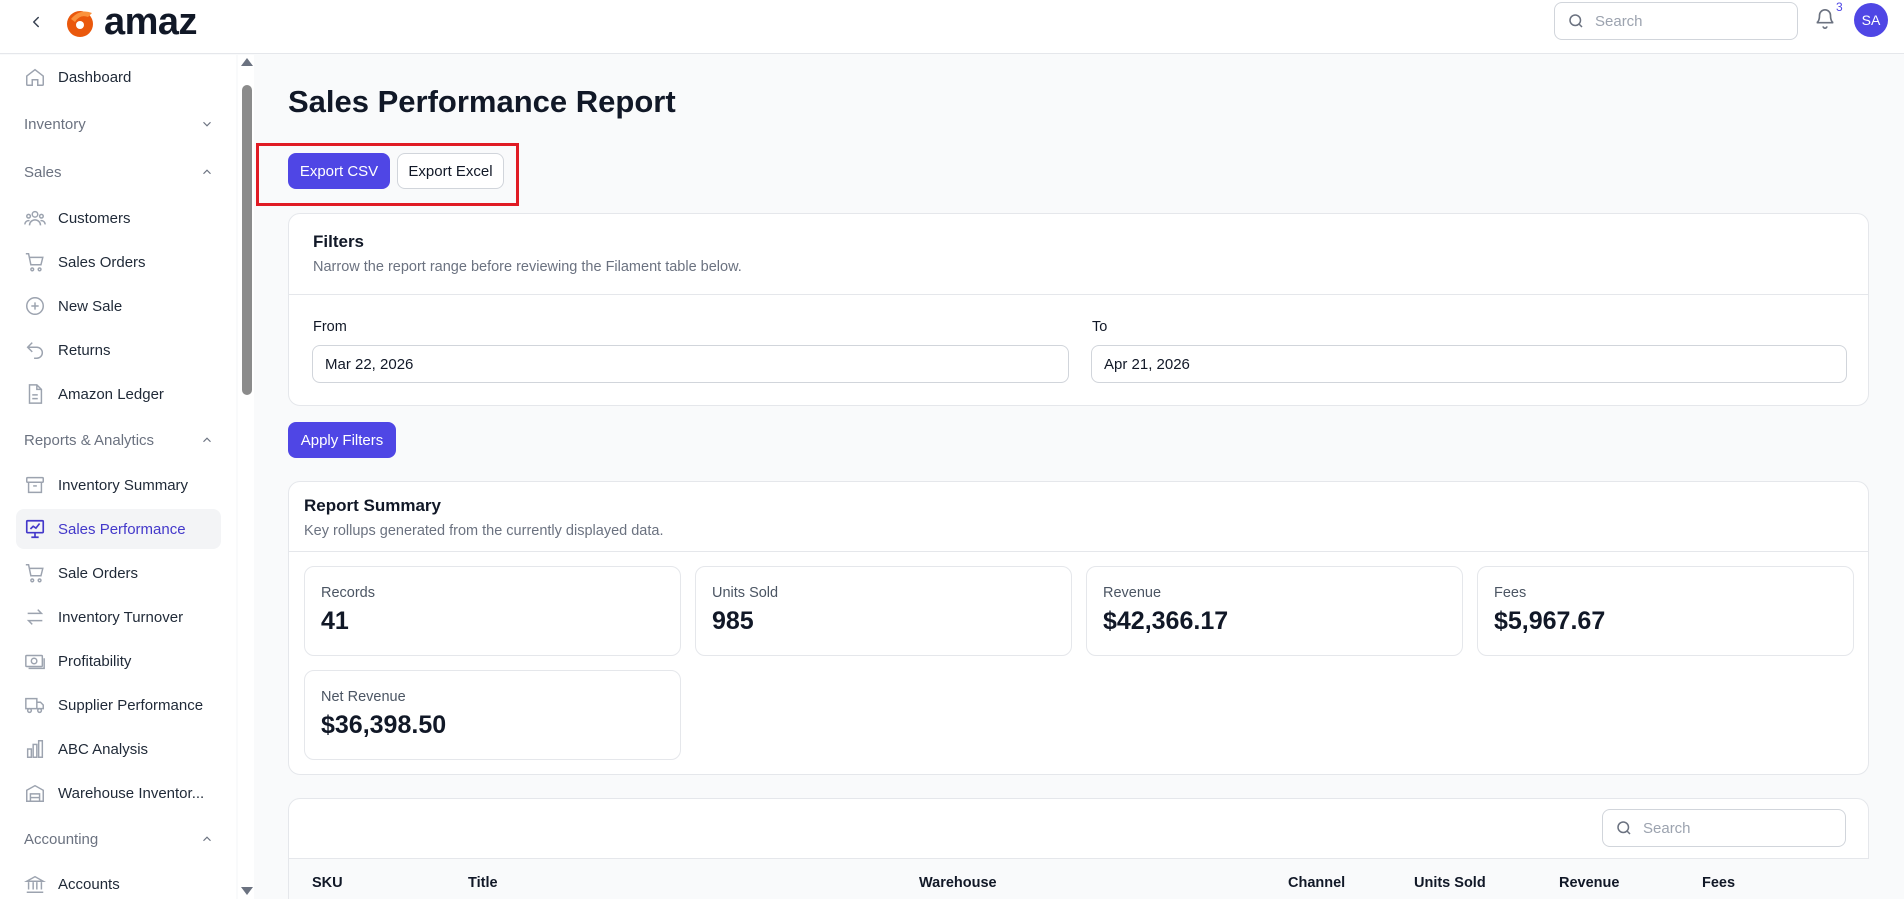 This screenshot has height=899, width=1904. What do you see at coordinates (1132, 593) in the screenshot?
I see `stat-label: Revenue` at bounding box center [1132, 593].